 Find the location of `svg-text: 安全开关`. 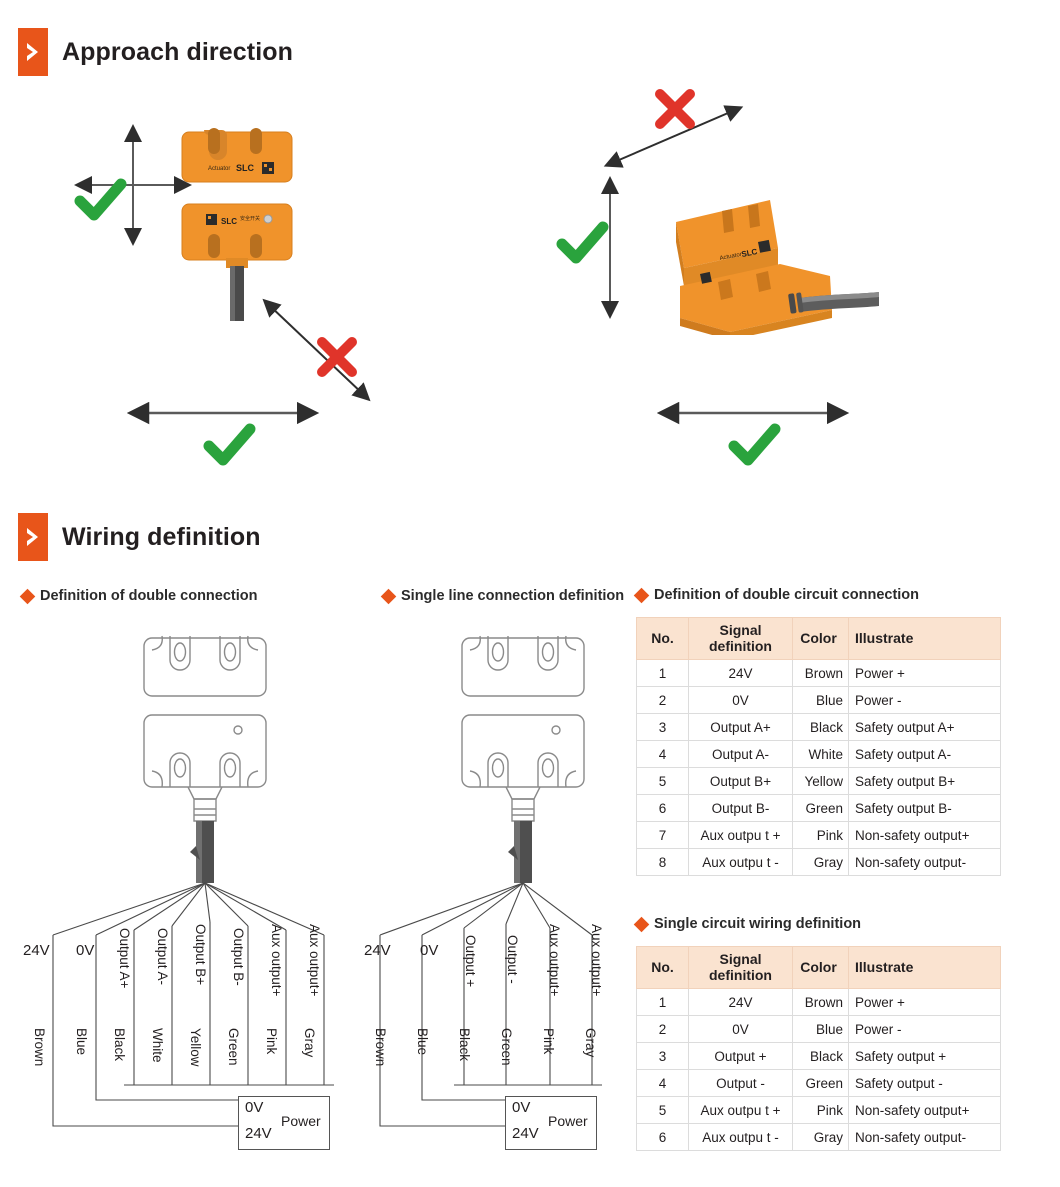

svg-text: 安全开关 is located at coordinates (250, 218).